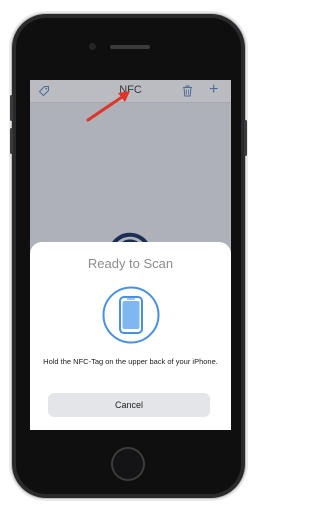  I want to click on cancel-button: Cancel, so click(129, 405).